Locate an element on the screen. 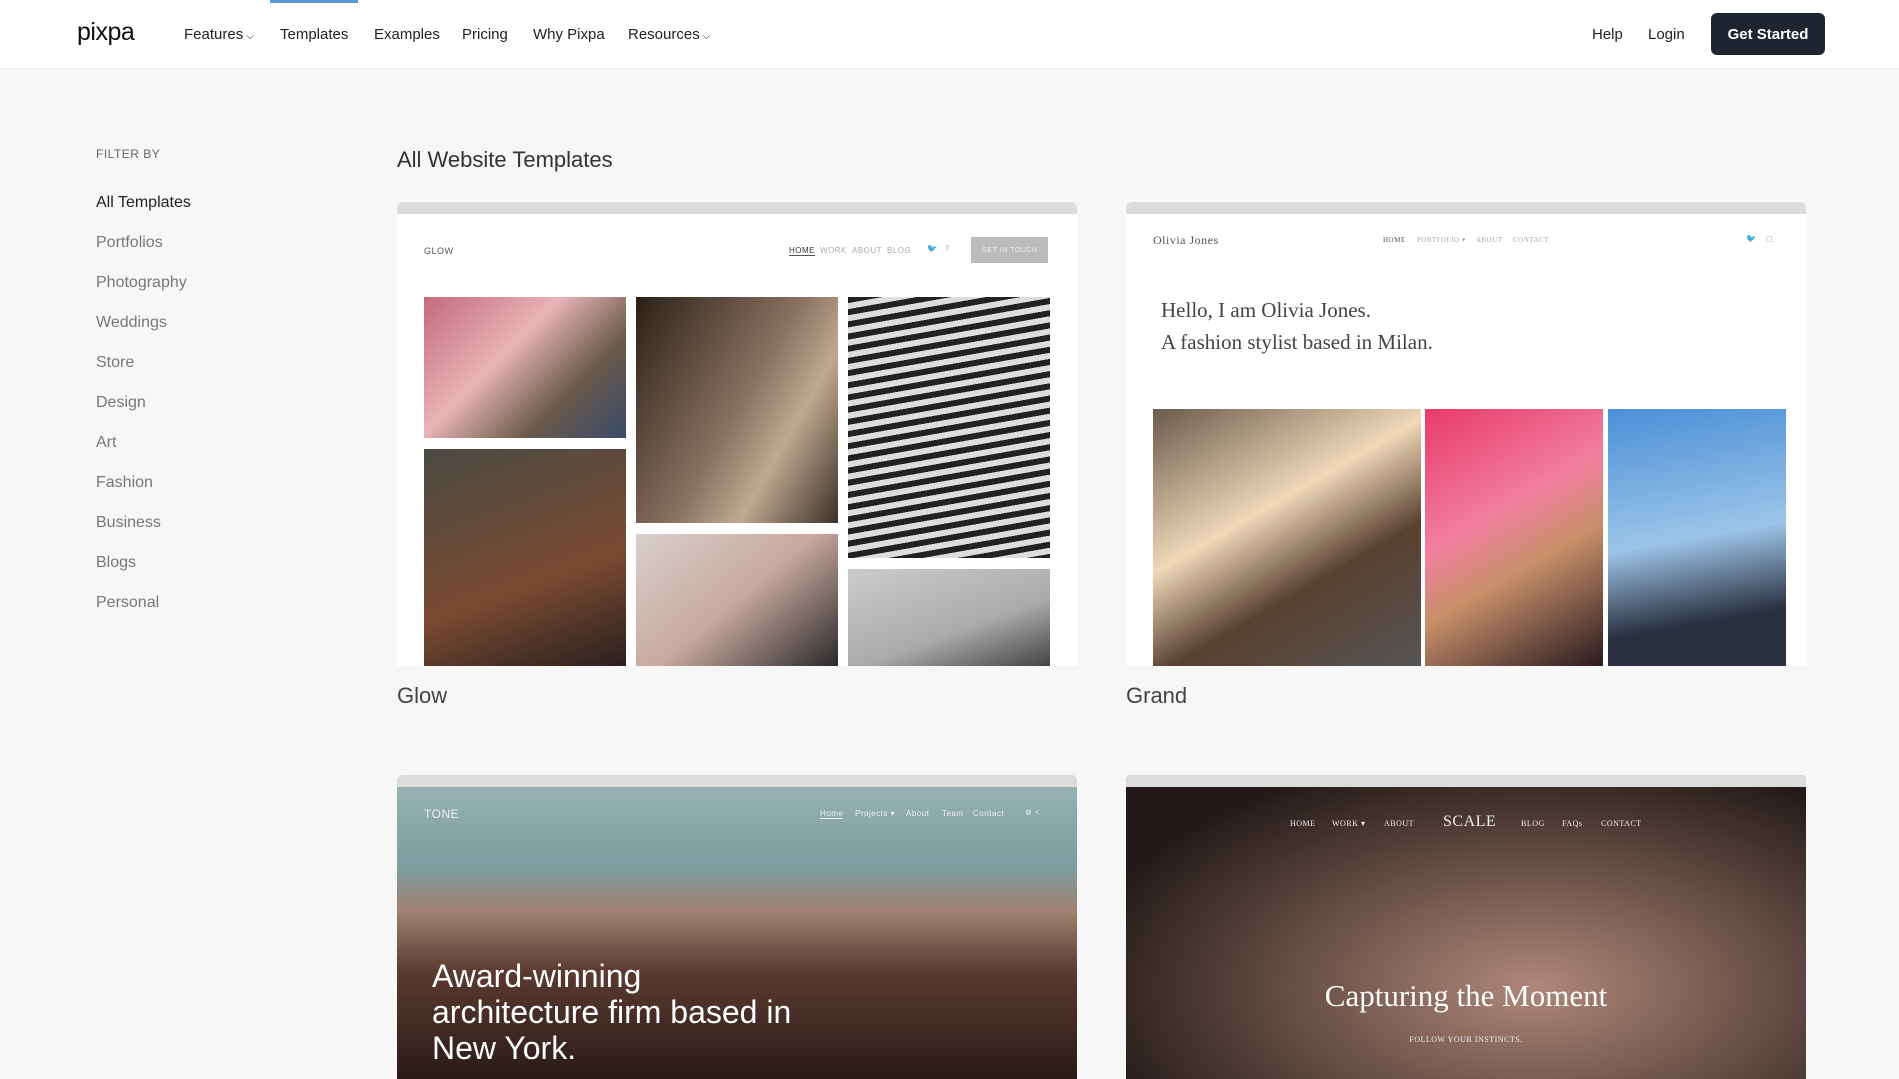 The width and height of the screenshot is (1899, 1079). nav-examples: Examples is located at coordinates (407, 34).